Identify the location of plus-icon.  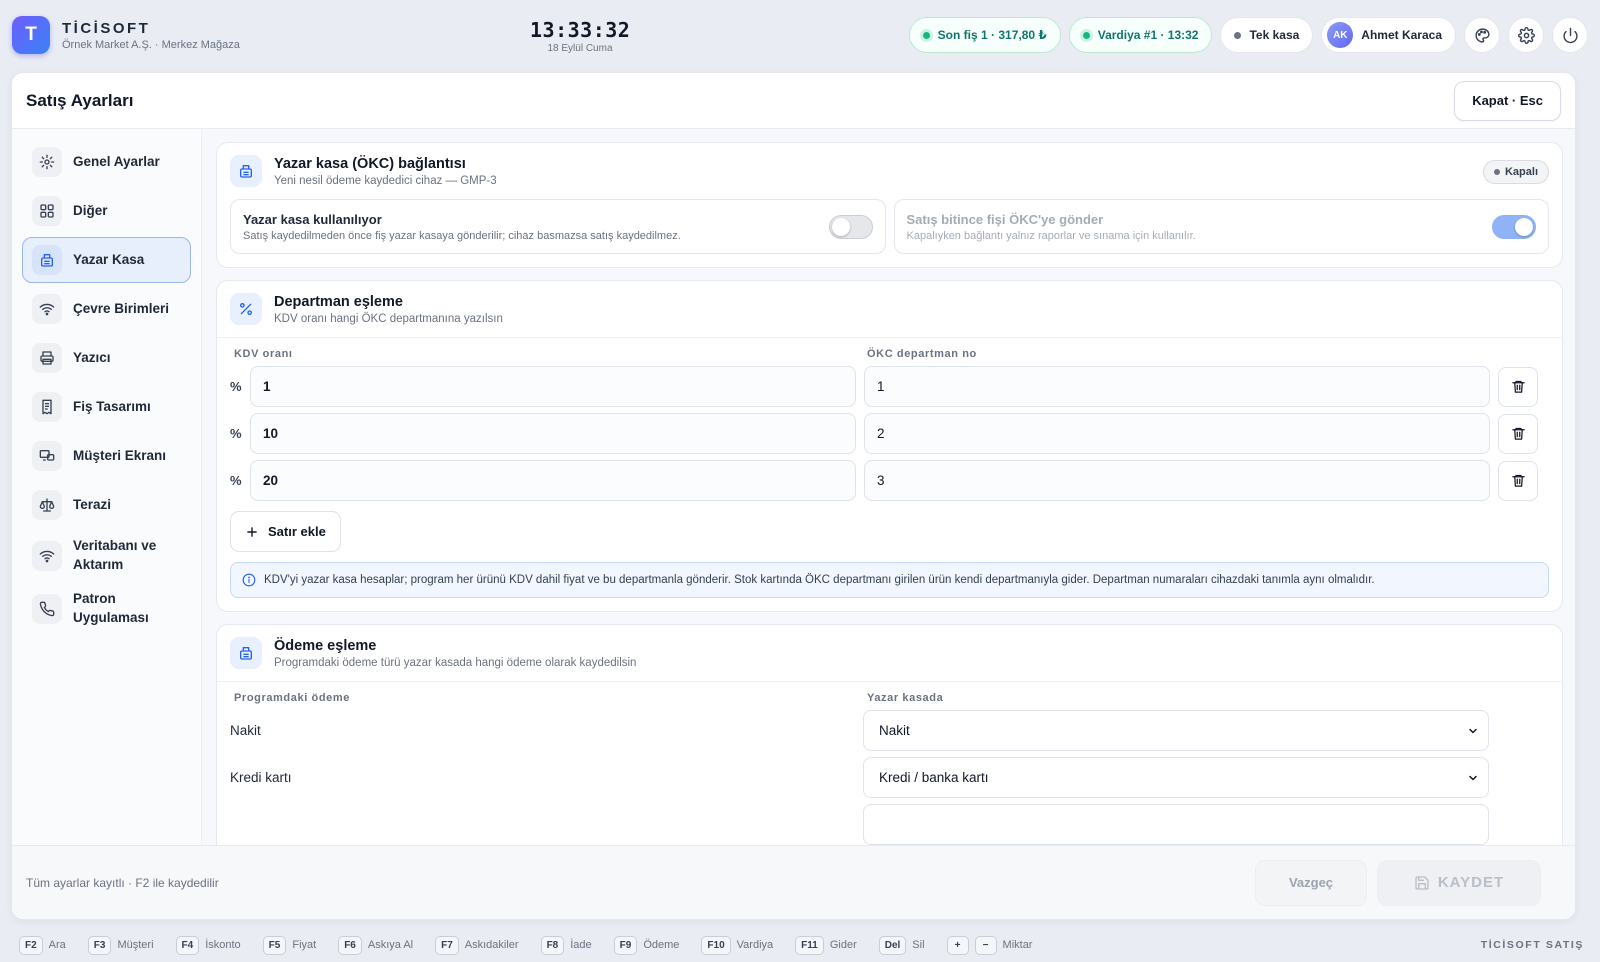
(252, 531).